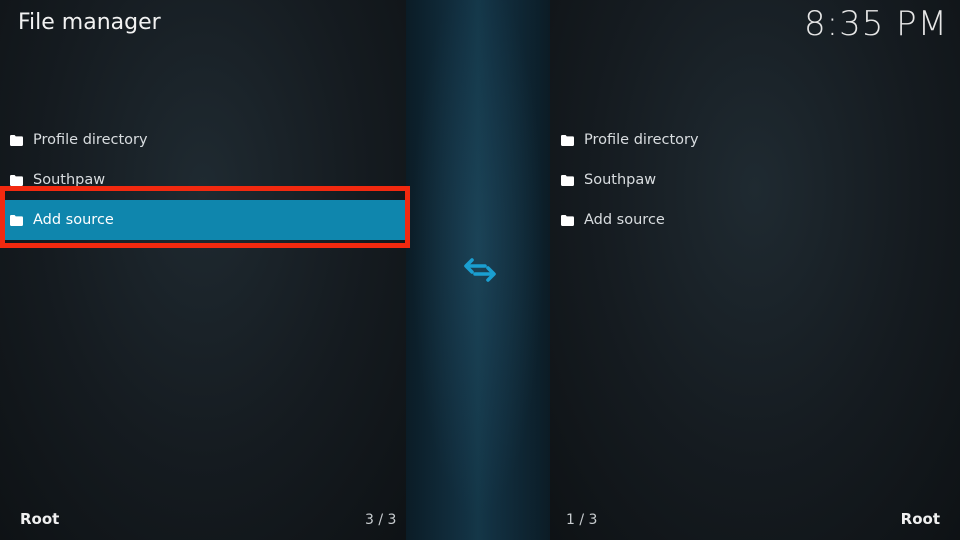  Describe the element at coordinates (89, 22) in the screenshot. I see `page-title: File manager` at that location.